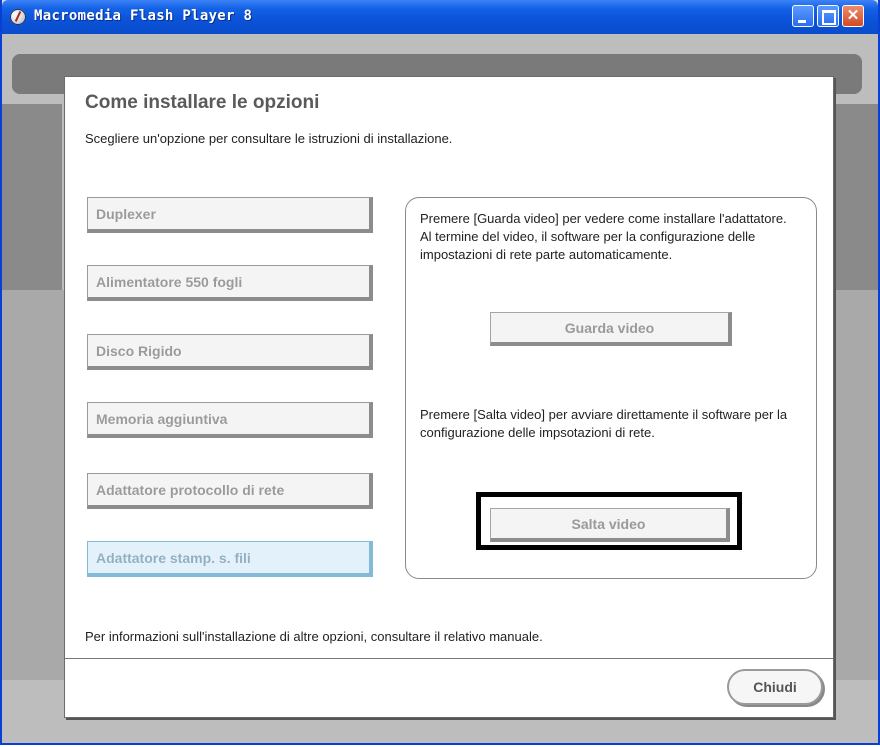 The height and width of the screenshot is (747, 880). Describe the element at coordinates (230, 215) in the screenshot. I see `option-duplexer-button: Duplexer` at that location.